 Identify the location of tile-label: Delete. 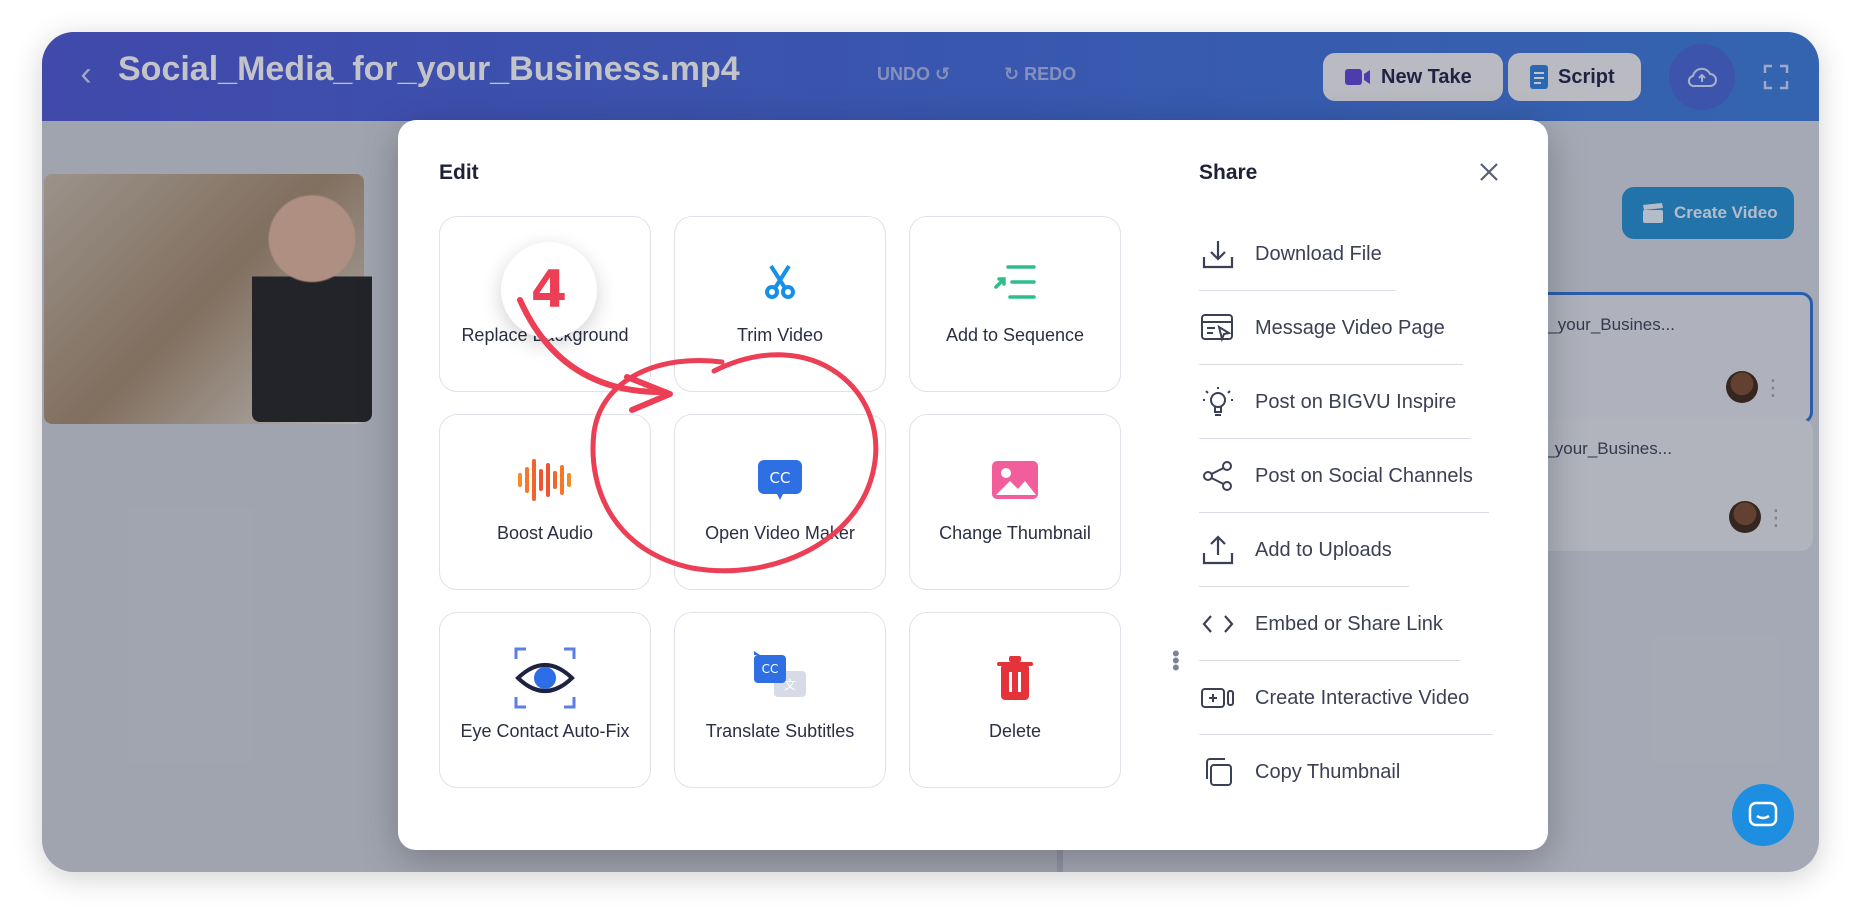
(1015, 731).